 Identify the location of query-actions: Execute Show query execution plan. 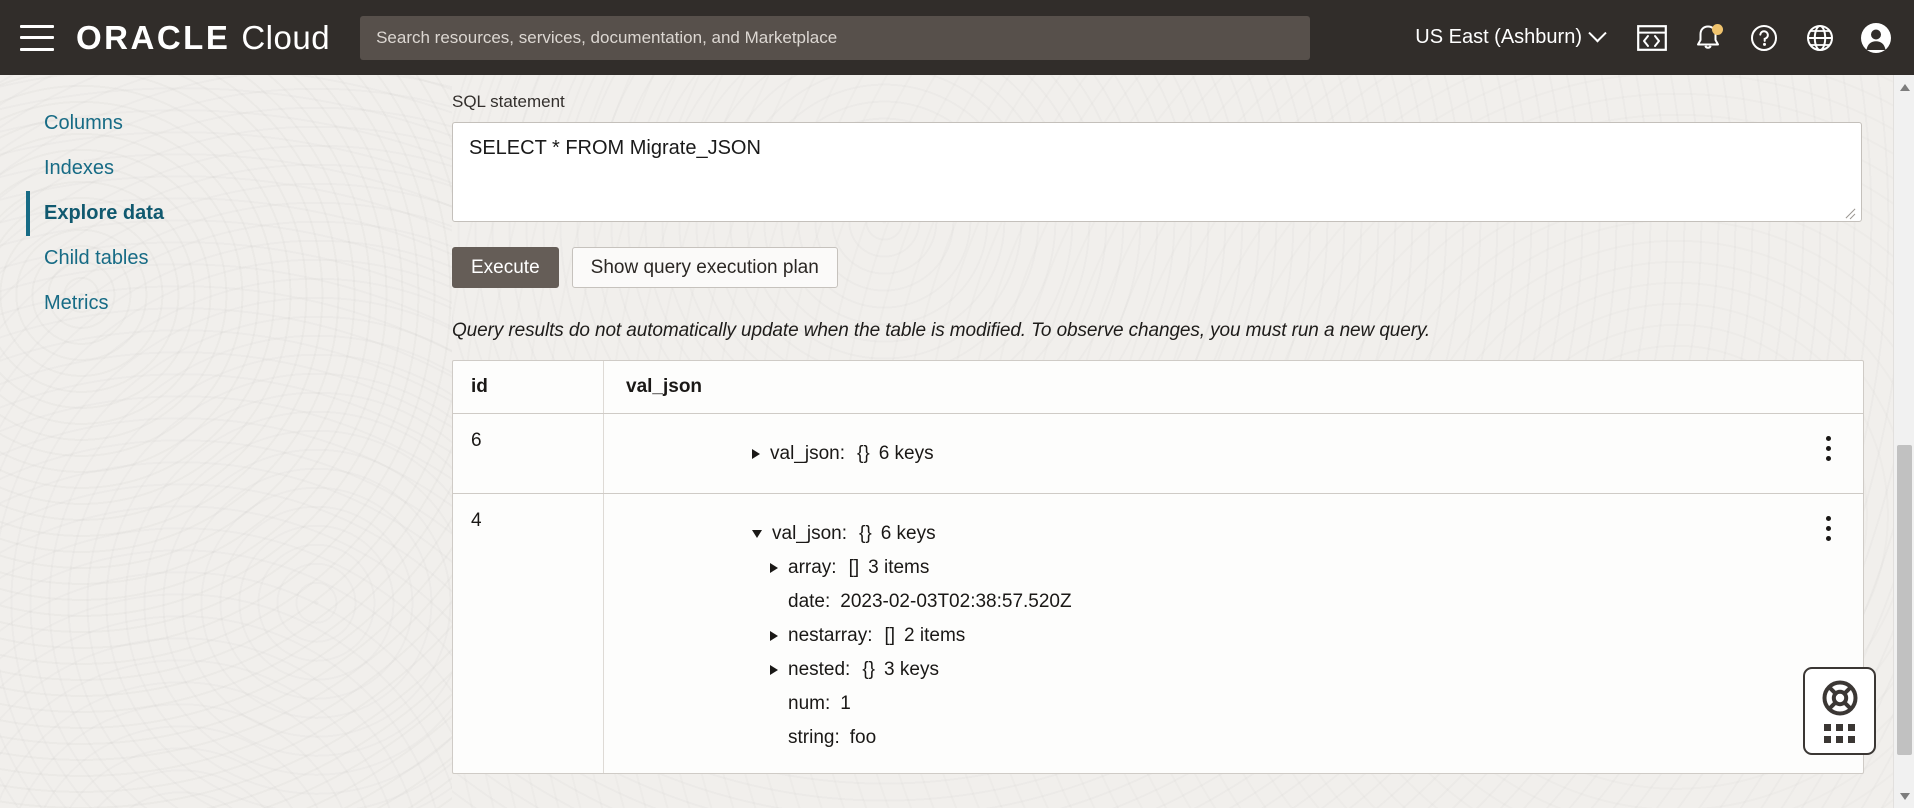
(1172, 267).